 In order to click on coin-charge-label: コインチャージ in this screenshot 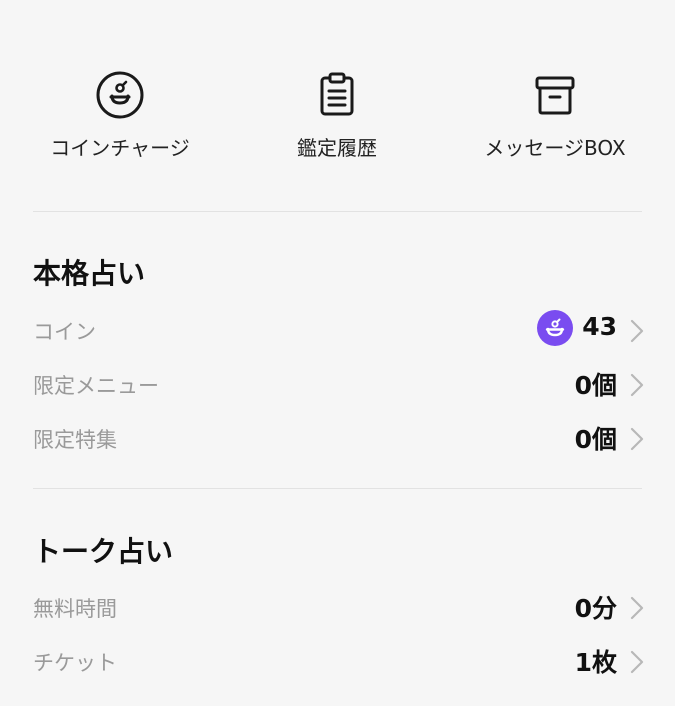, I will do `click(120, 148)`.